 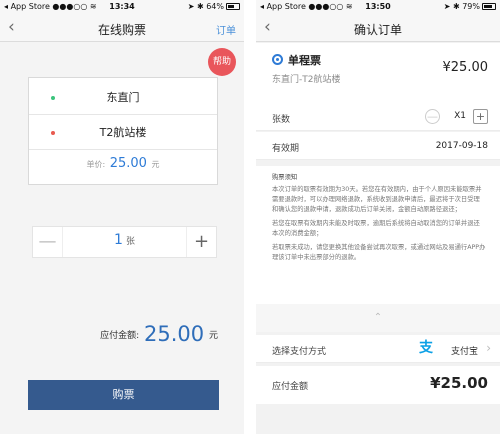 I want to click on payment-method-row: 选择支付方式 支 支付宝 ›, so click(x=378, y=349).